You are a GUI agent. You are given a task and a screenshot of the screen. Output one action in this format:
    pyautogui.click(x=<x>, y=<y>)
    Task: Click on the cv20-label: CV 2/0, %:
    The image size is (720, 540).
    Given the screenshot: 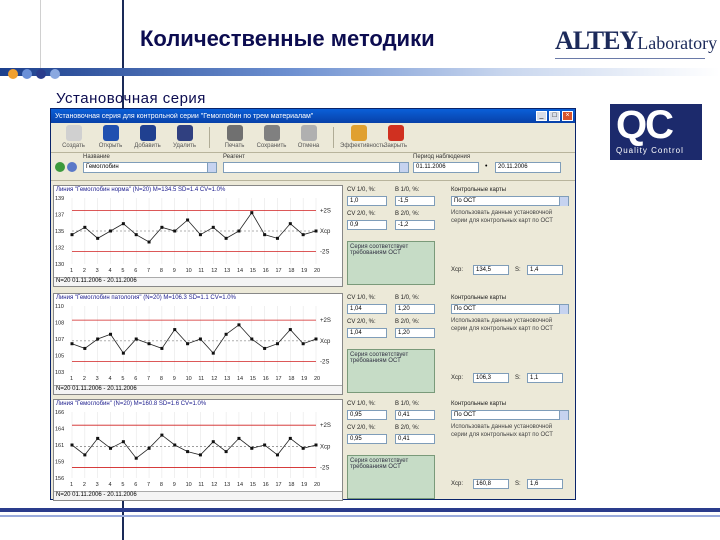 What is the action you would take?
    pyautogui.click(x=361, y=214)
    